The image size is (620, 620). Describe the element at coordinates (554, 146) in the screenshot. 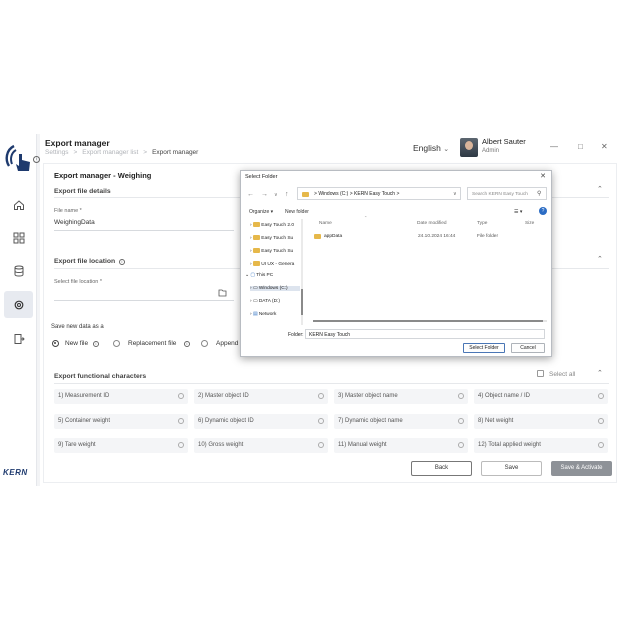

I see `minimize-icon: —` at that location.